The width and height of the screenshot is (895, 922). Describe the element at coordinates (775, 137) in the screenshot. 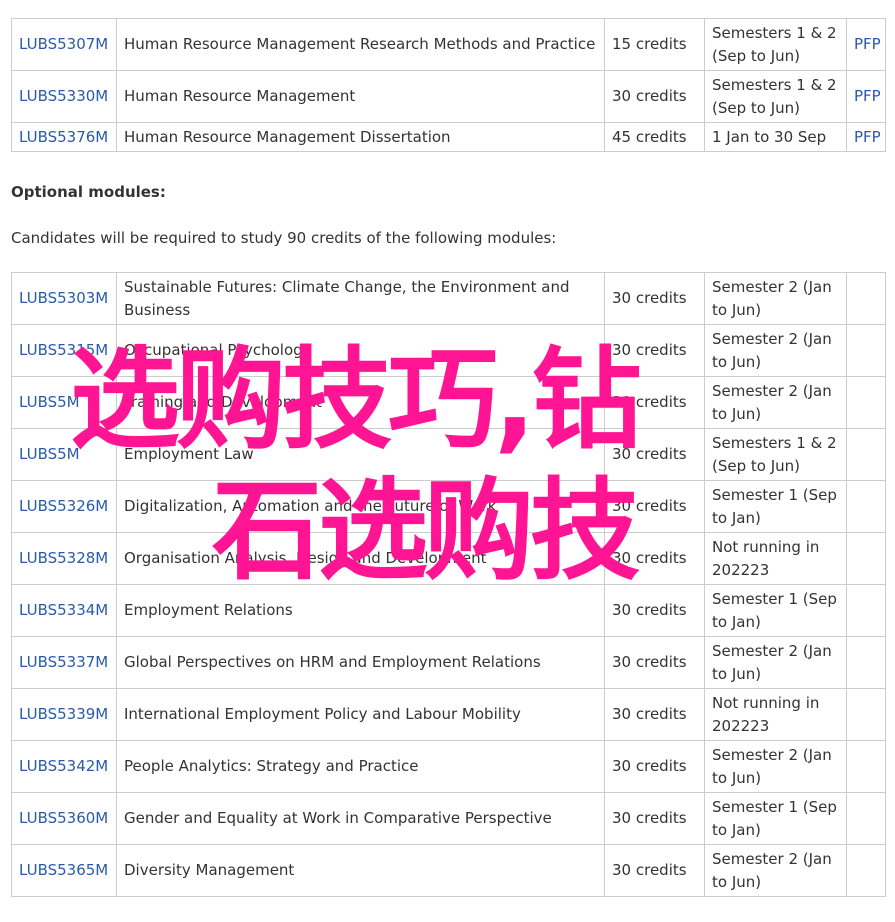

I see `module-semester: 1 Jan to 30 Sep` at that location.